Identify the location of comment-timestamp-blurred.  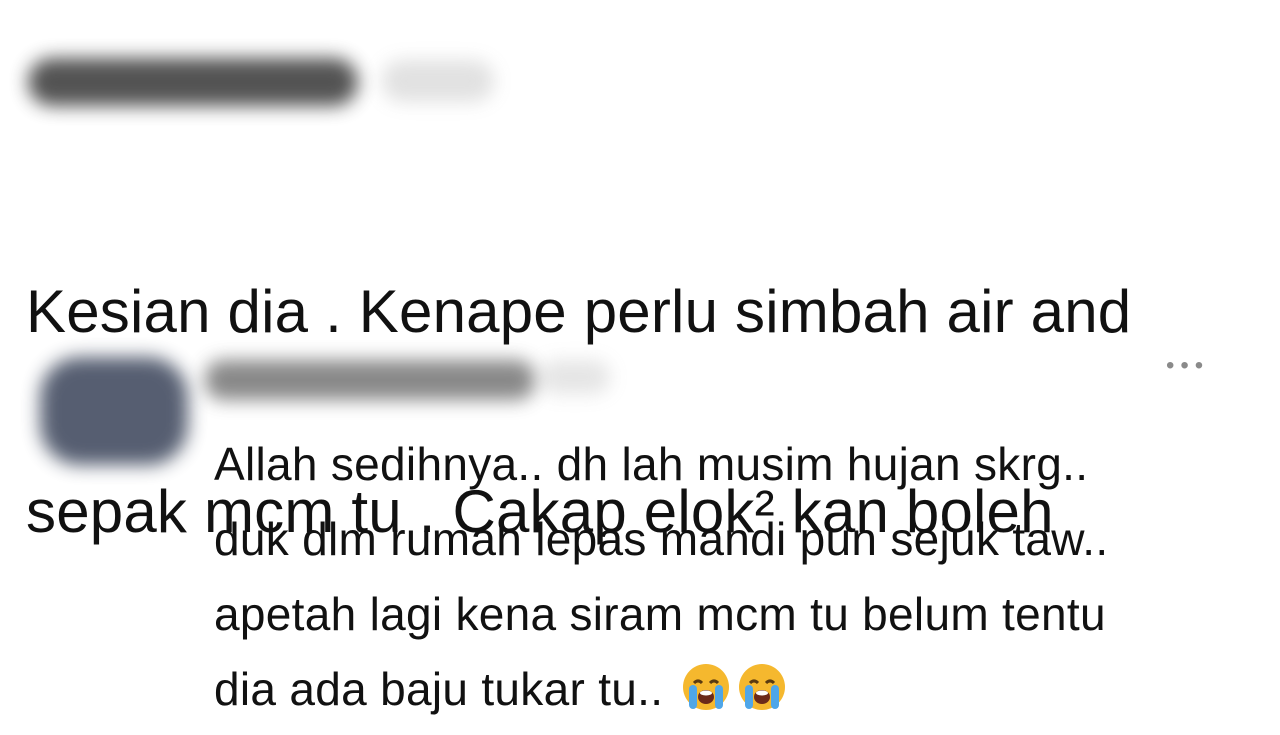
(438, 81).